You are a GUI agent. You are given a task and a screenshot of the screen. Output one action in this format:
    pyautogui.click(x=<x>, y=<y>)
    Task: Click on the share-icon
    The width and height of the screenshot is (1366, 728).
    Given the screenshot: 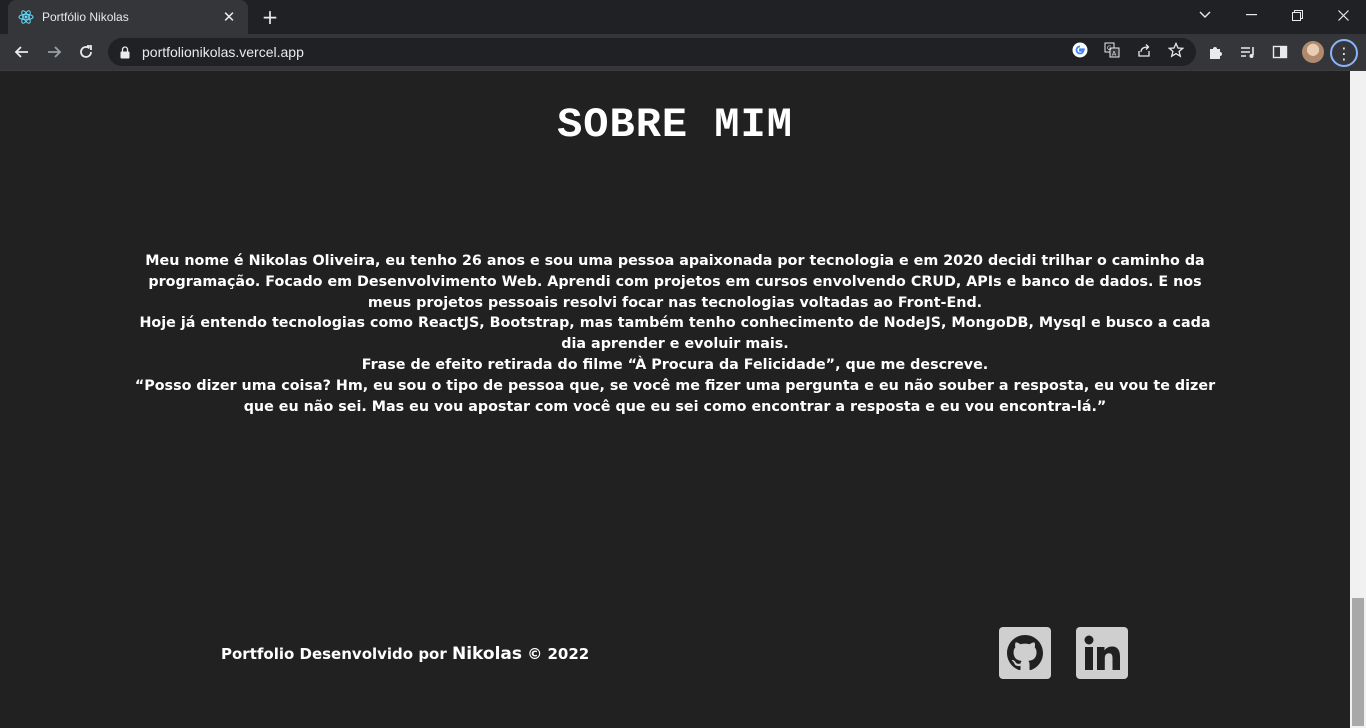 What is the action you would take?
    pyautogui.click(x=1144, y=50)
    